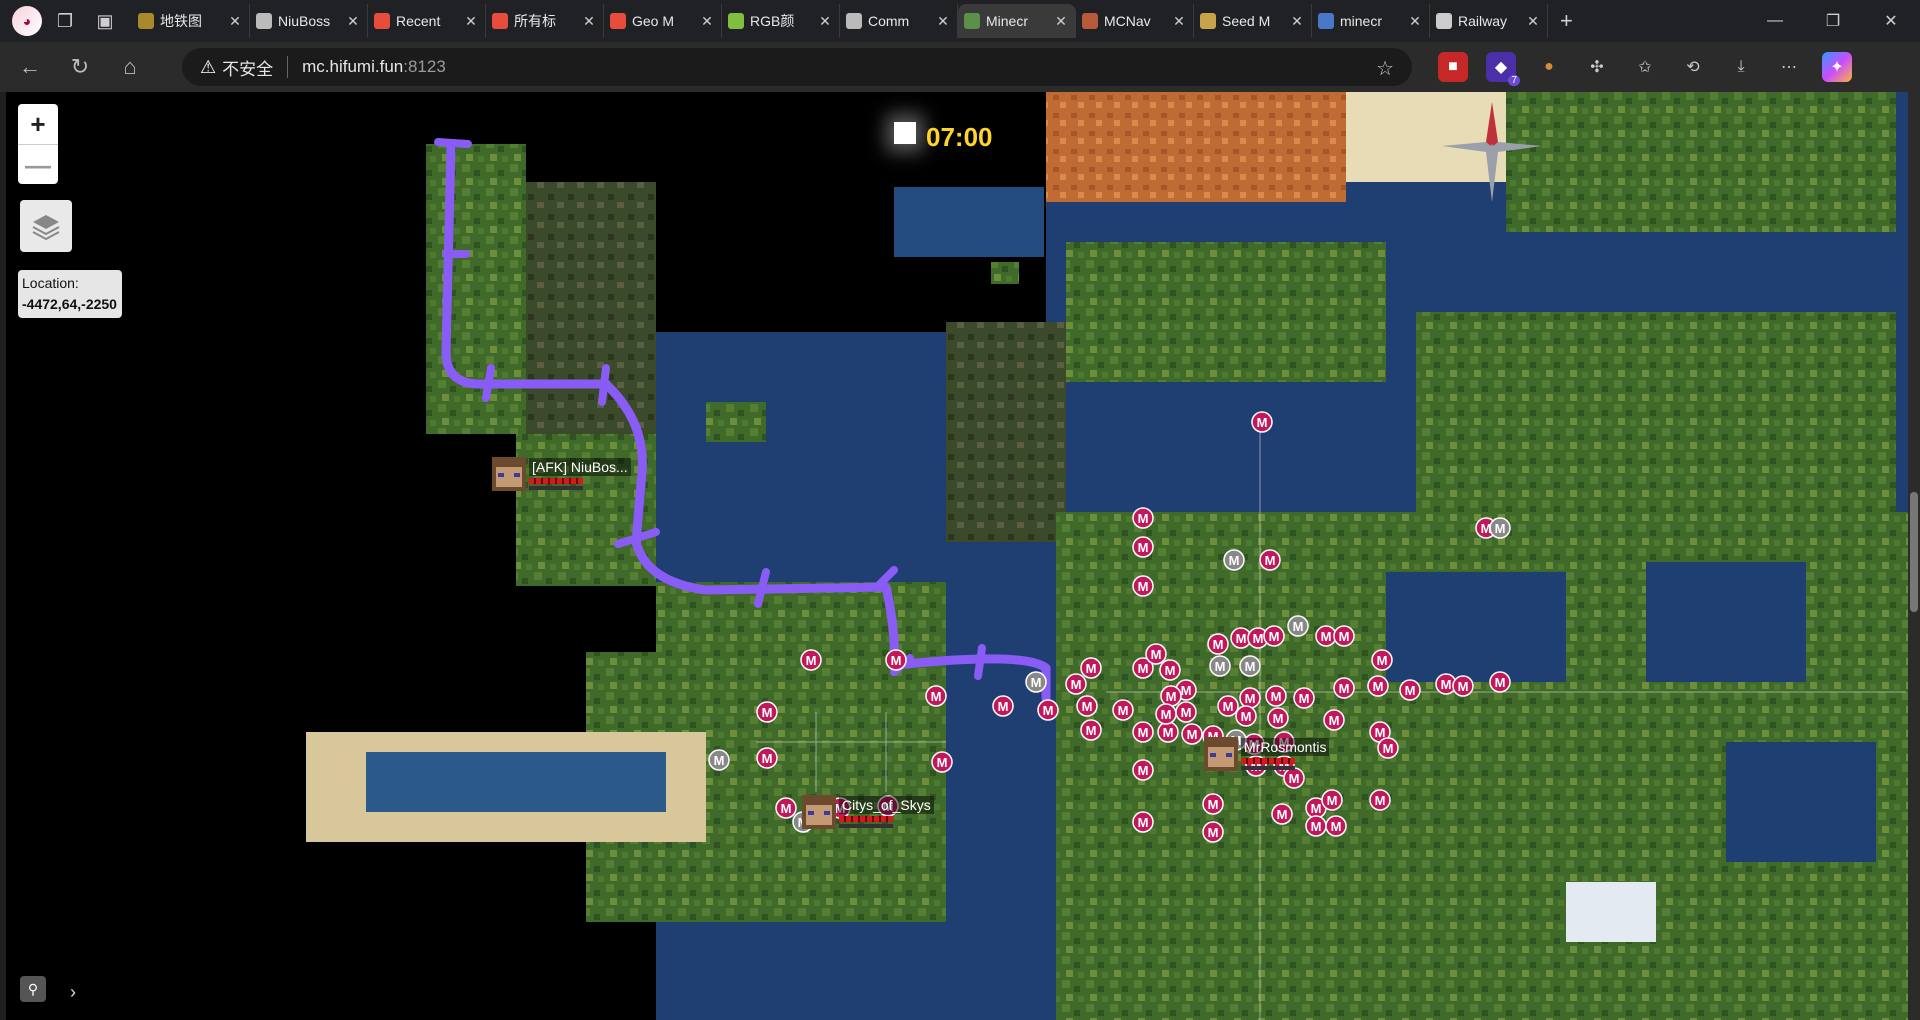  What do you see at coordinates (1741, 67) in the screenshot?
I see `download-icon: ⤓` at bounding box center [1741, 67].